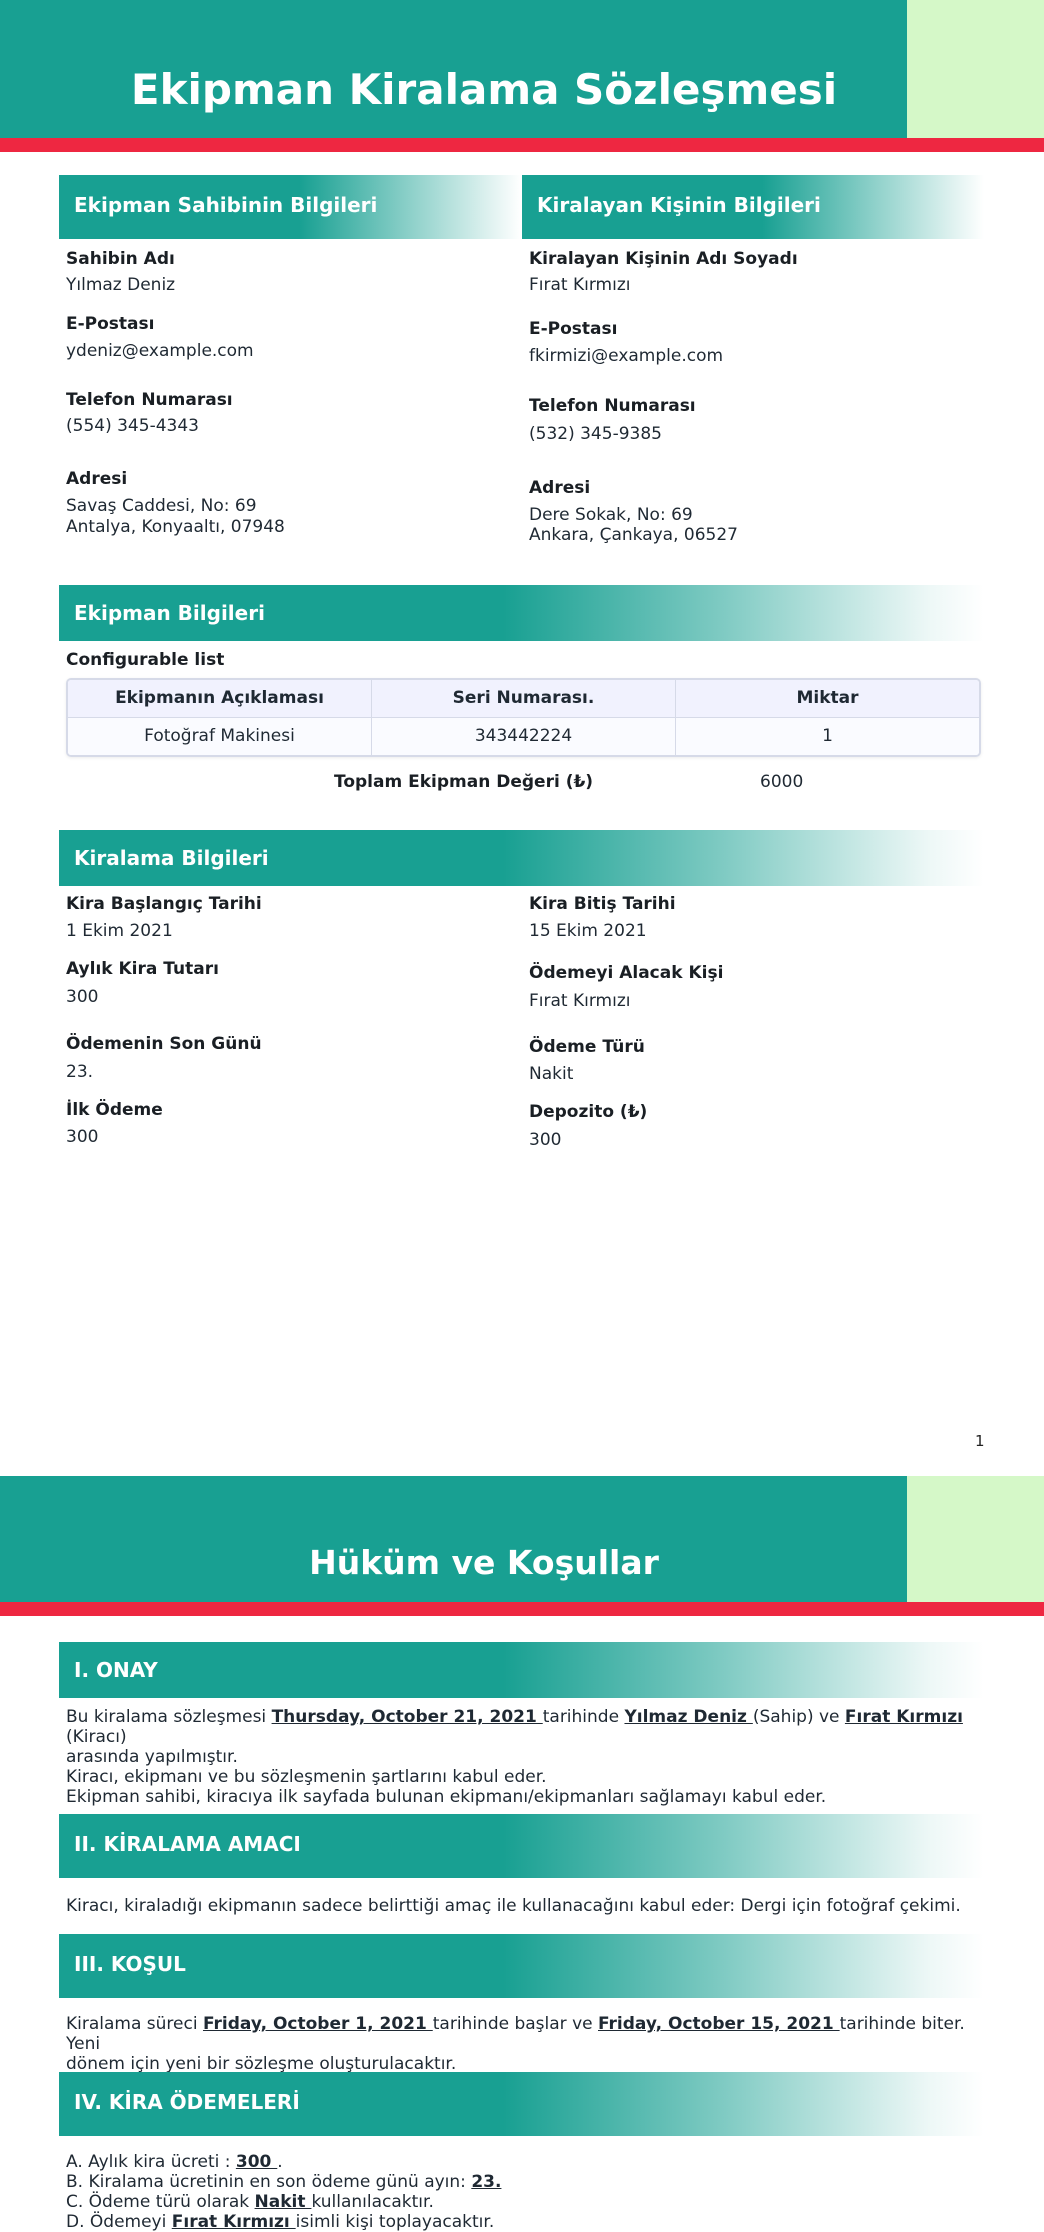 The image size is (1044, 2232). What do you see at coordinates (583, 1717) in the screenshot?
I see `text-span: tarihinde` at bounding box center [583, 1717].